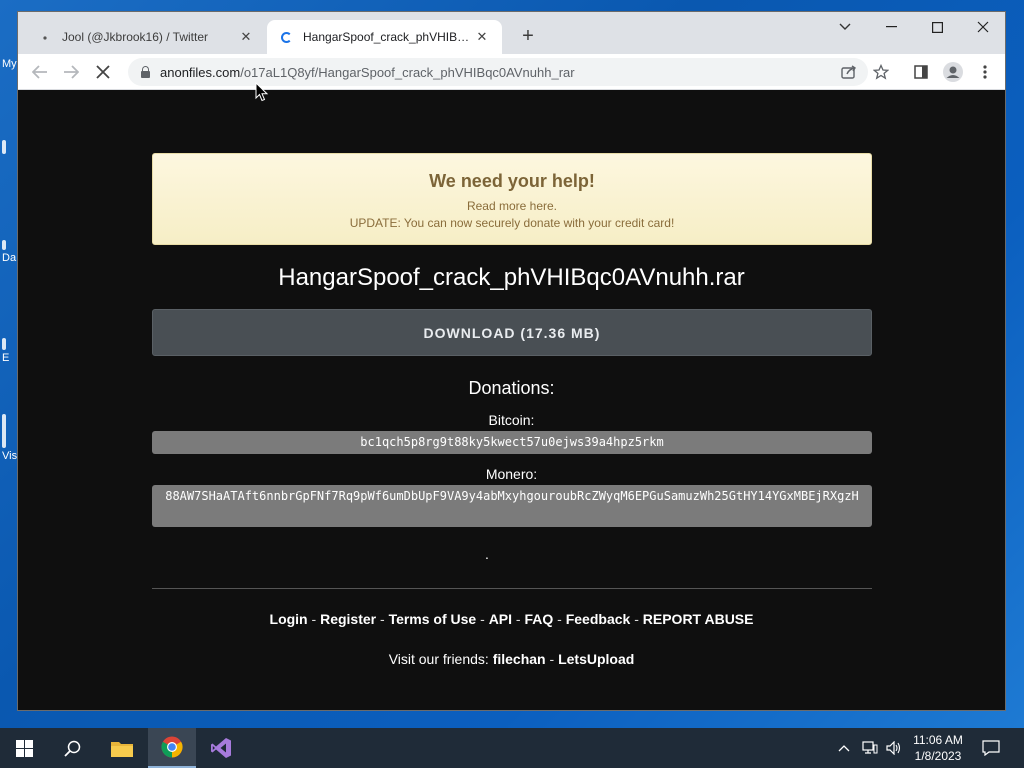 Image resolution: width=1024 pixels, height=768 pixels. Describe the element at coordinates (511, 388) in the screenshot. I see `donations-heading: Donations:` at that location.